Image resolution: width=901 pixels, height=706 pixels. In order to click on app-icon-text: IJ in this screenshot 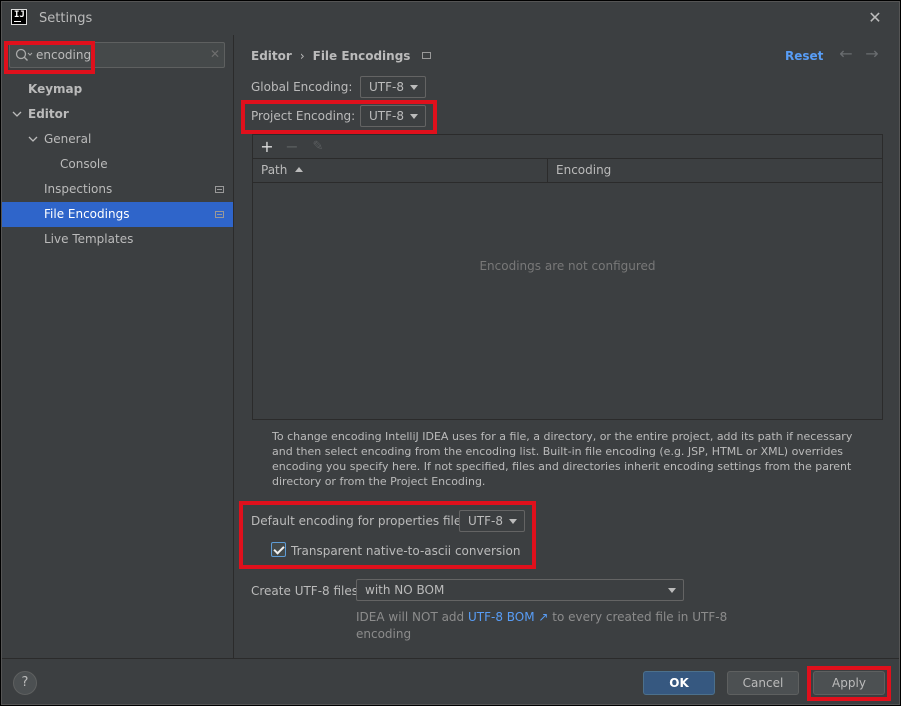, I will do `click(19, 15)`.